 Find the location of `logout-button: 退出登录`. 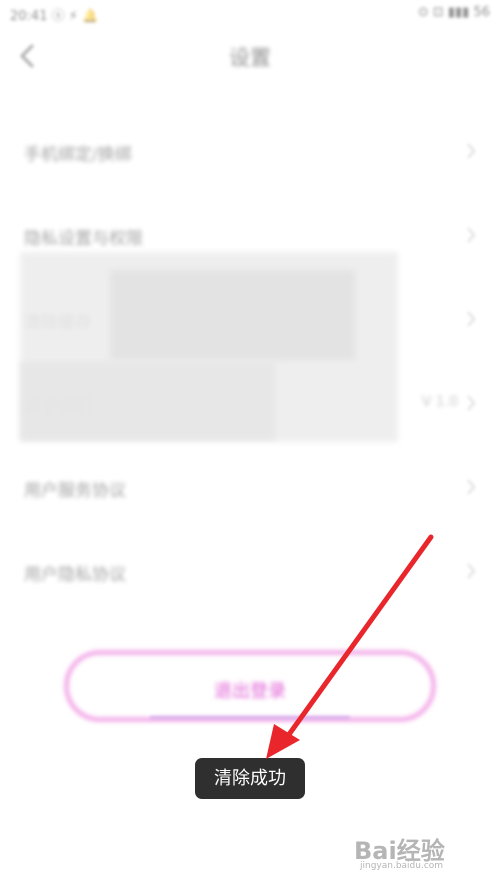

logout-button: 退出登录 is located at coordinates (250, 686).